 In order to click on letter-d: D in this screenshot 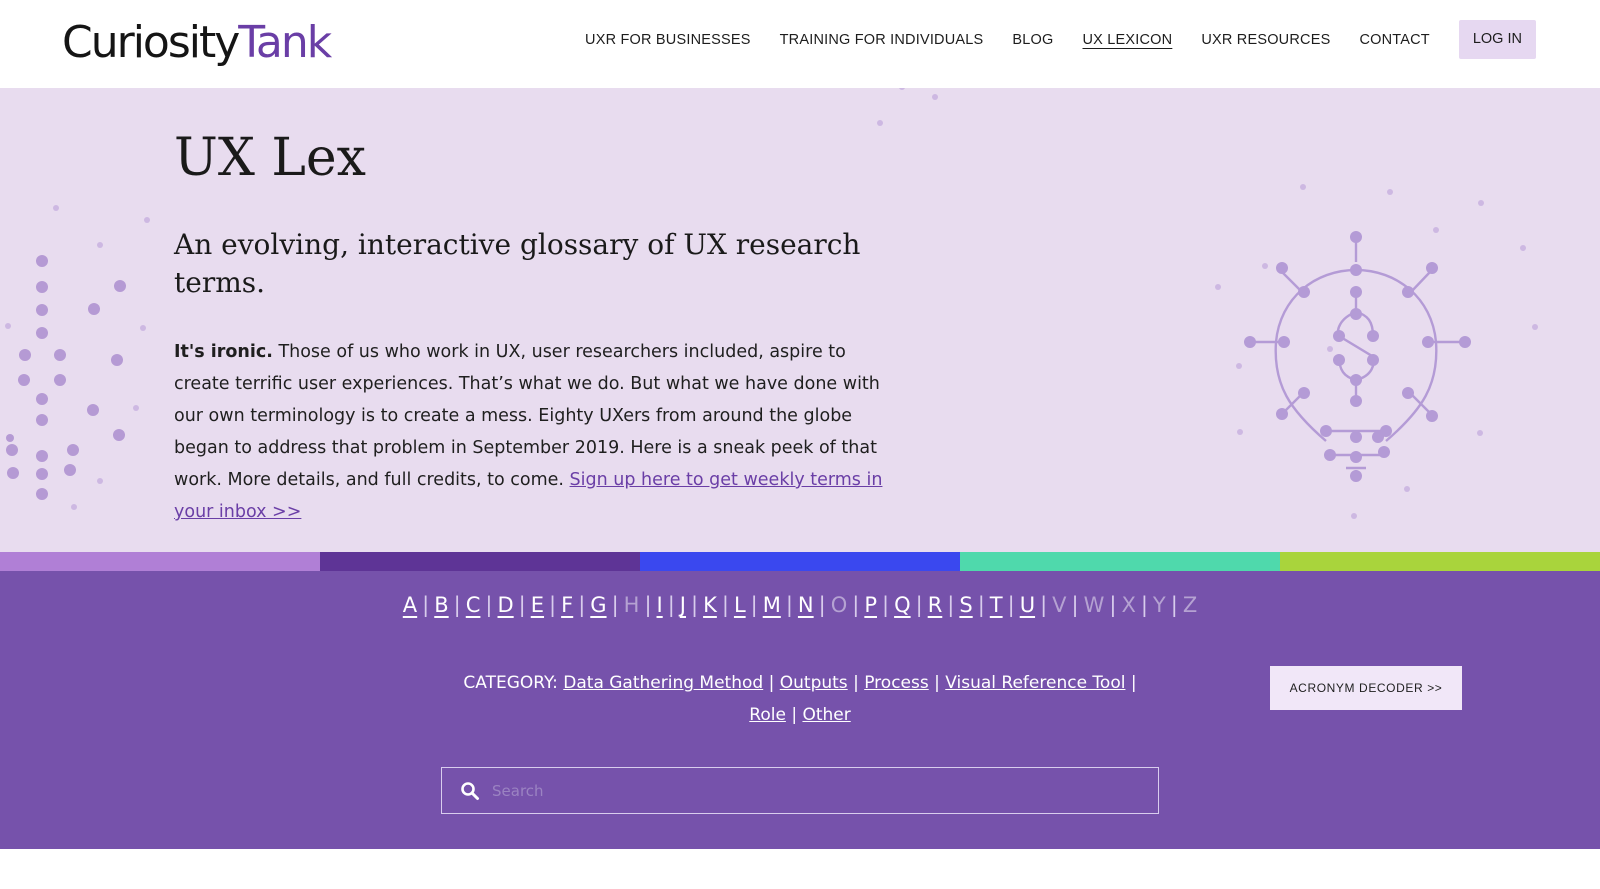, I will do `click(506, 605)`.